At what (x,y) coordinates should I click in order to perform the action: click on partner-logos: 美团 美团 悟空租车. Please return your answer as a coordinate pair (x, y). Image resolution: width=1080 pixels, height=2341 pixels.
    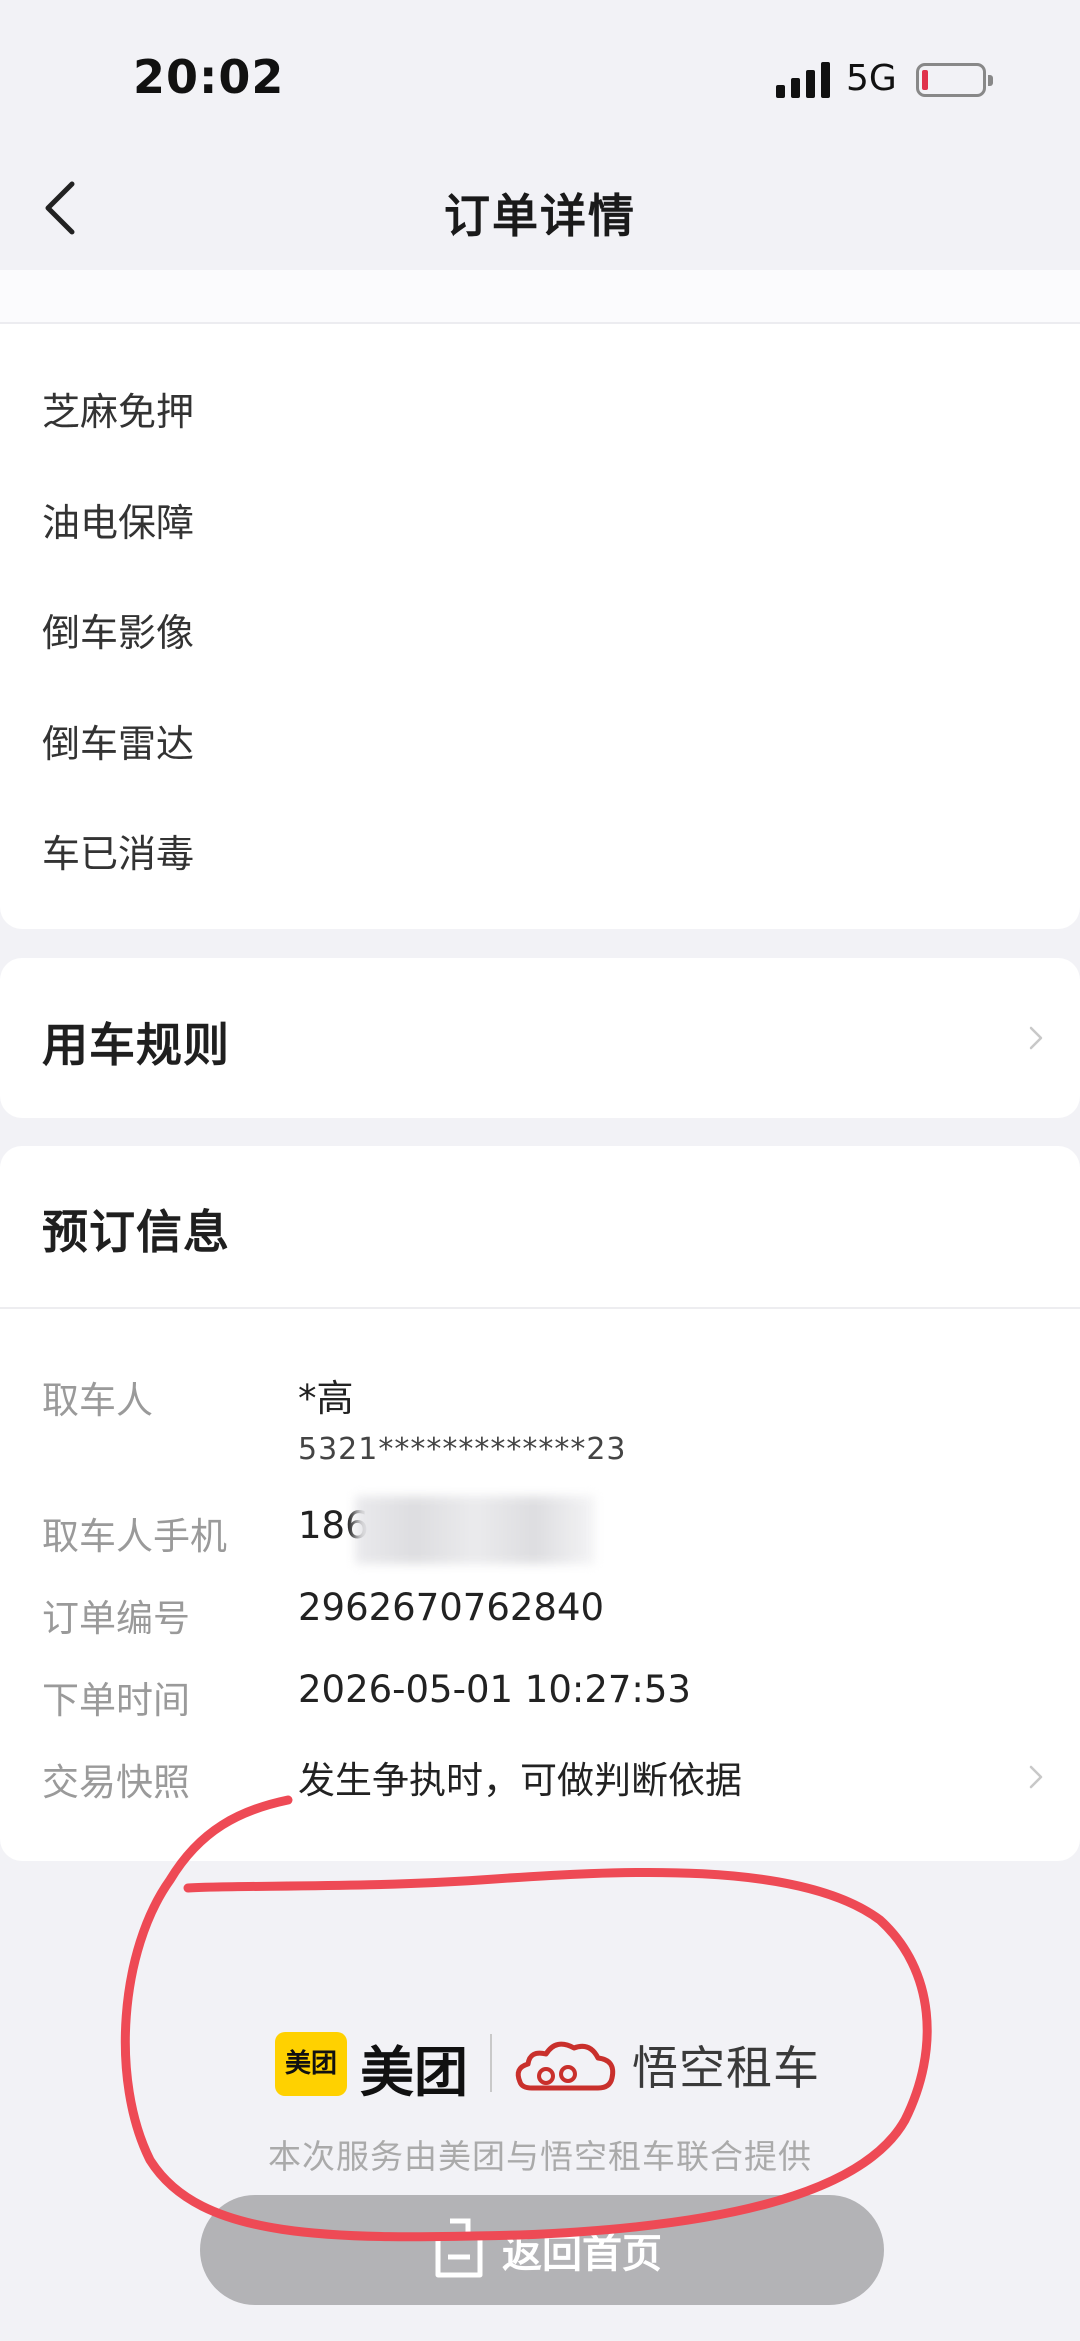
    Looking at the image, I should click on (550, 2066).